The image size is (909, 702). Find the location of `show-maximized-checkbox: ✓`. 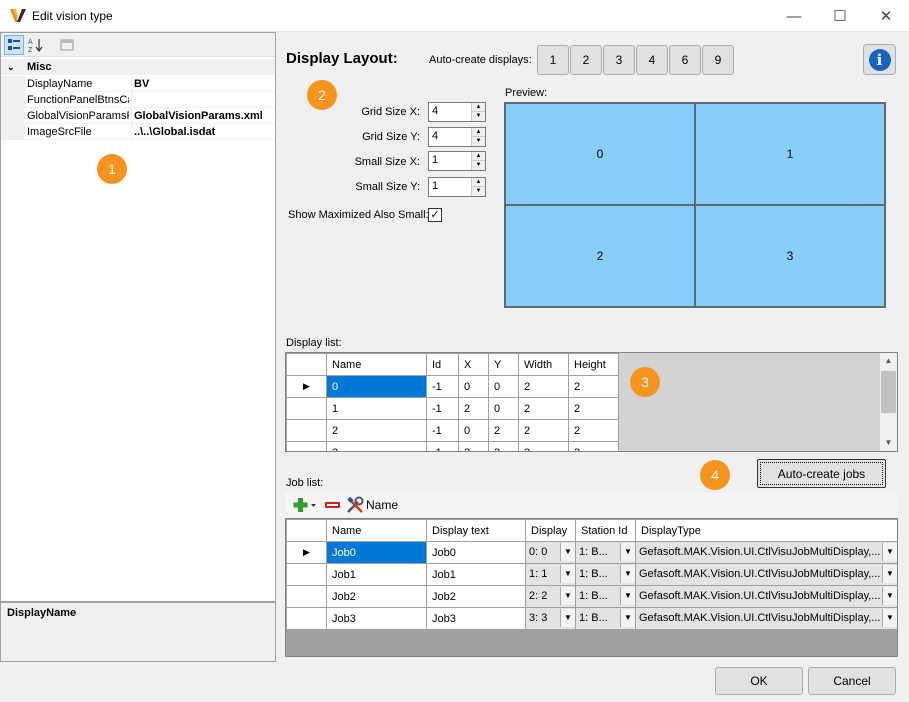

show-maximized-checkbox: ✓ is located at coordinates (435, 215).